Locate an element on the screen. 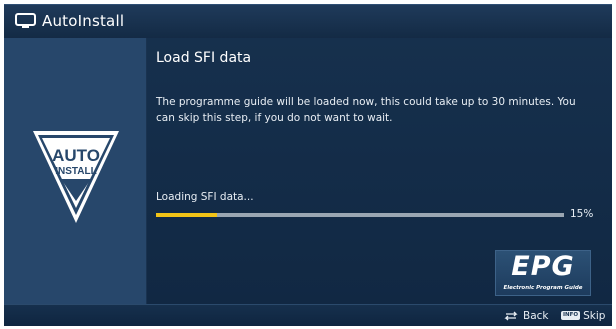 The width and height of the screenshot is (616, 329). epg-logo-title: EPG is located at coordinates (543, 266).